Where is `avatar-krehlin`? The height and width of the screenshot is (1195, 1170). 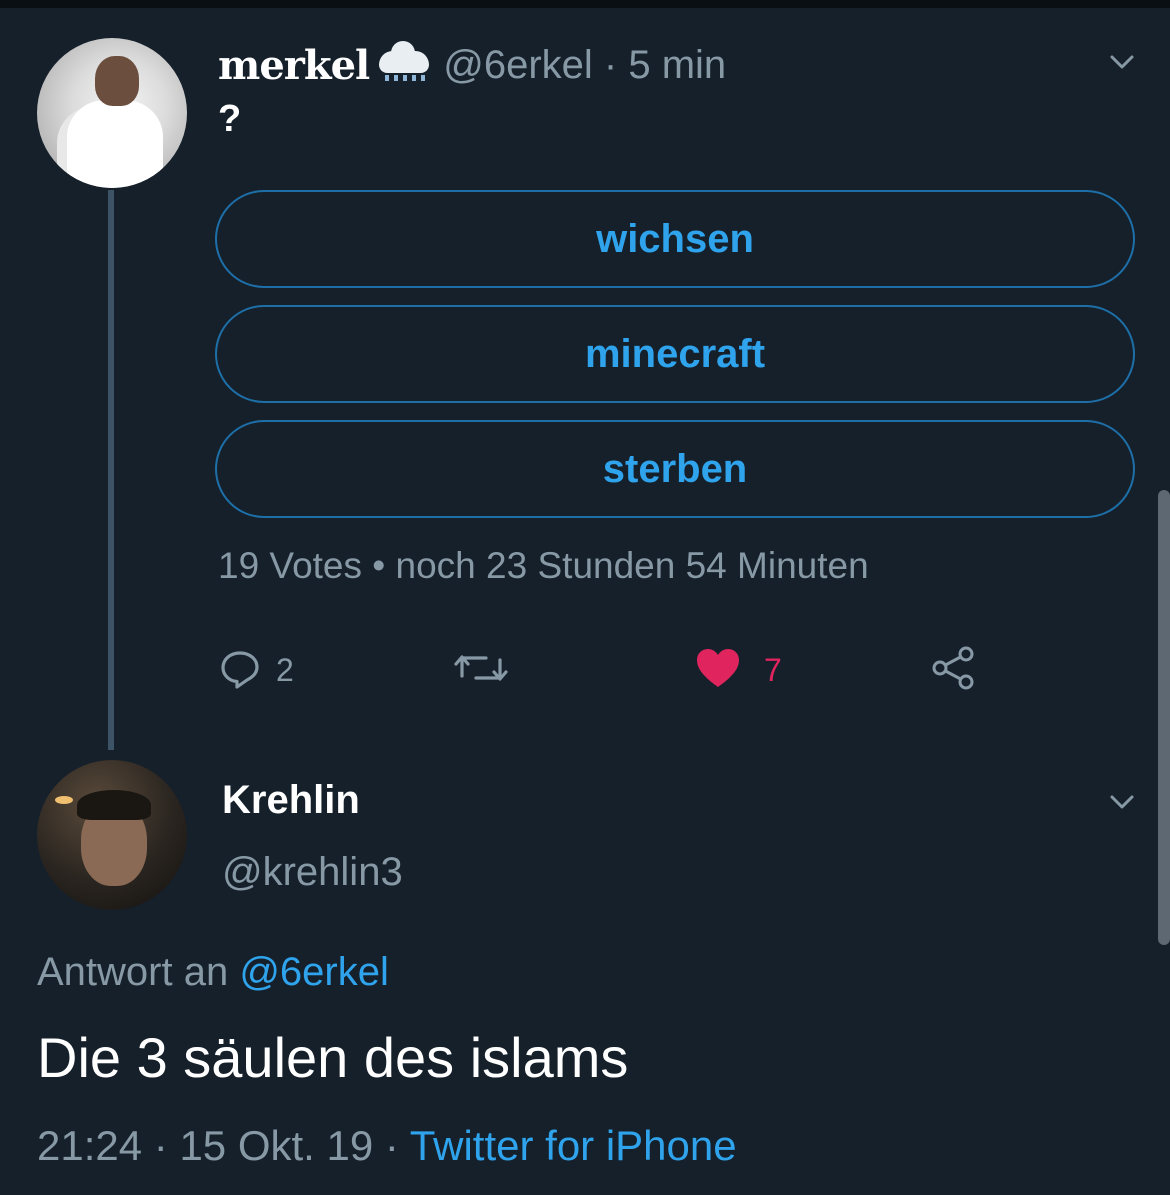
avatar-krehlin is located at coordinates (112, 835).